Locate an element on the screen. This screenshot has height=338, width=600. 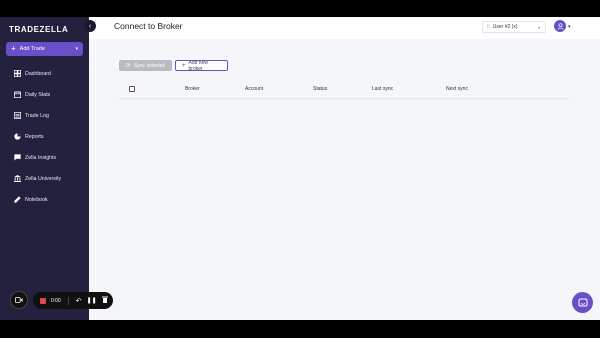
sidebar-item-daily-stats: Daily Stats is located at coordinates (44, 94).